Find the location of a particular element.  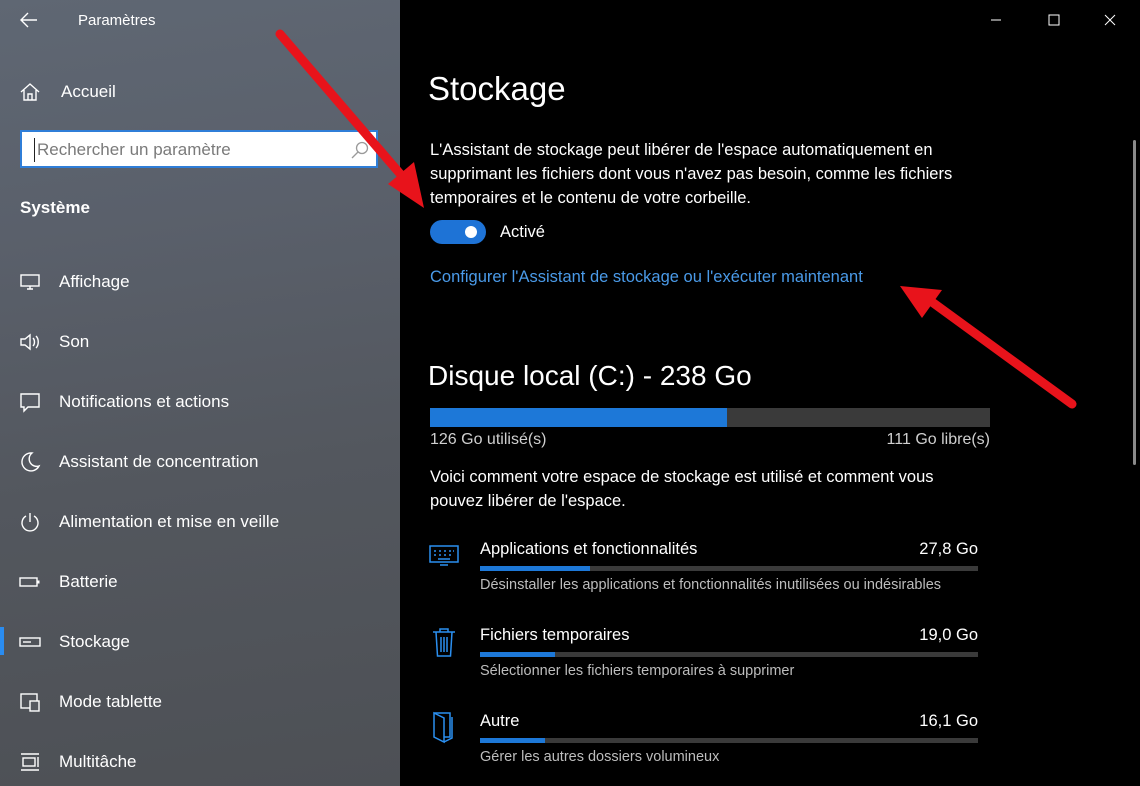

keyboard-icon is located at coordinates (444, 556).